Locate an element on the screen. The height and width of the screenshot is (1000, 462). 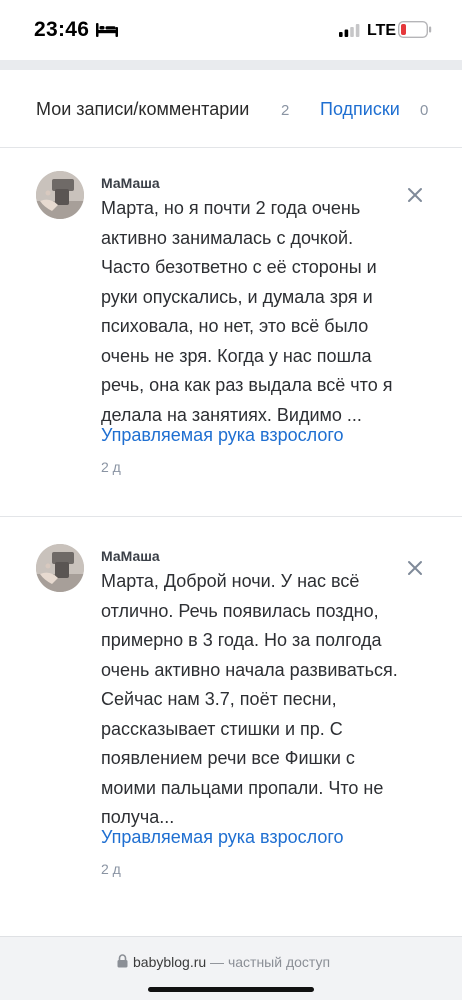
domain-label: babyblog.ru is located at coordinates (170, 962).